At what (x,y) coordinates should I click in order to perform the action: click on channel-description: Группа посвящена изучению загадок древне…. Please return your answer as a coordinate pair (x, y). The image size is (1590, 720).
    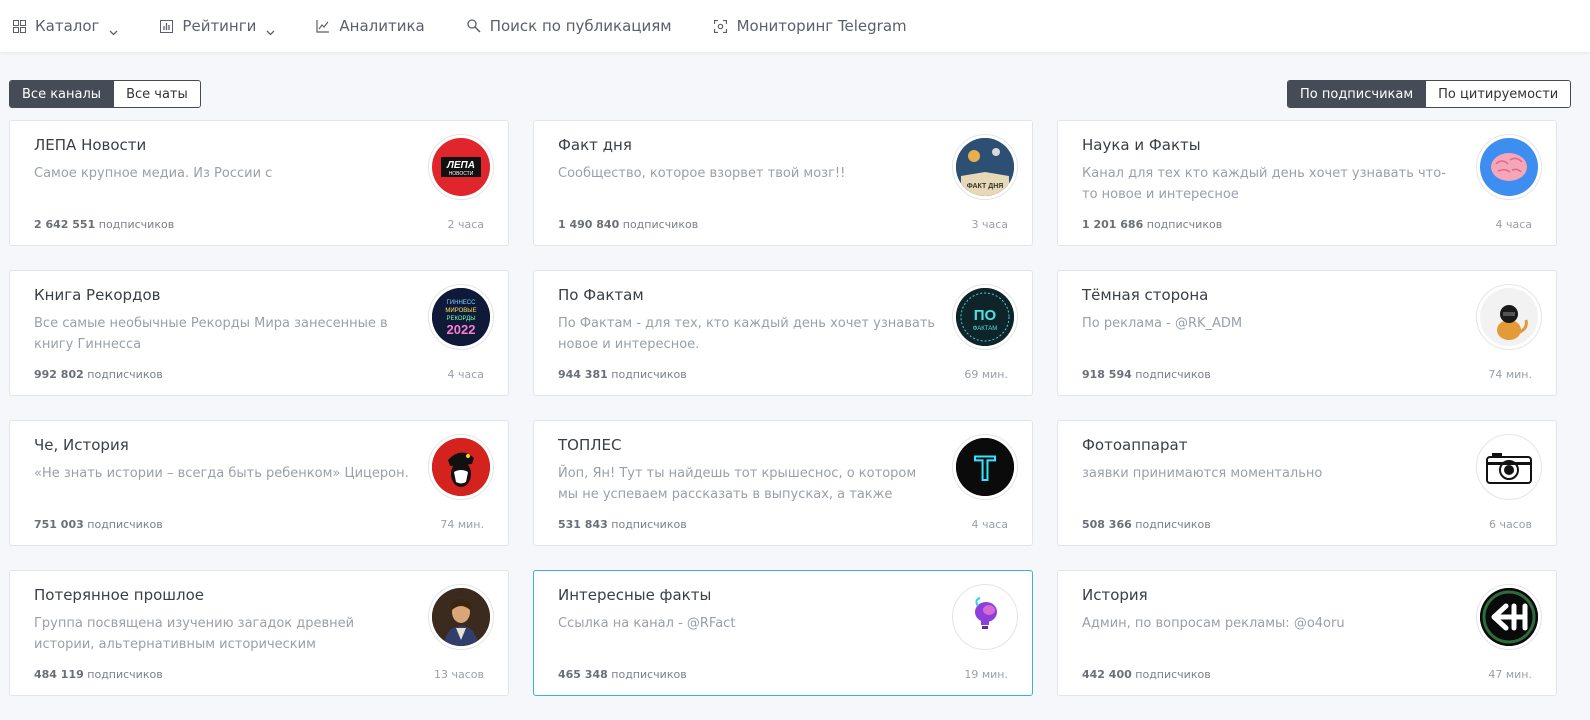
    Looking at the image, I should click on (194, 634).